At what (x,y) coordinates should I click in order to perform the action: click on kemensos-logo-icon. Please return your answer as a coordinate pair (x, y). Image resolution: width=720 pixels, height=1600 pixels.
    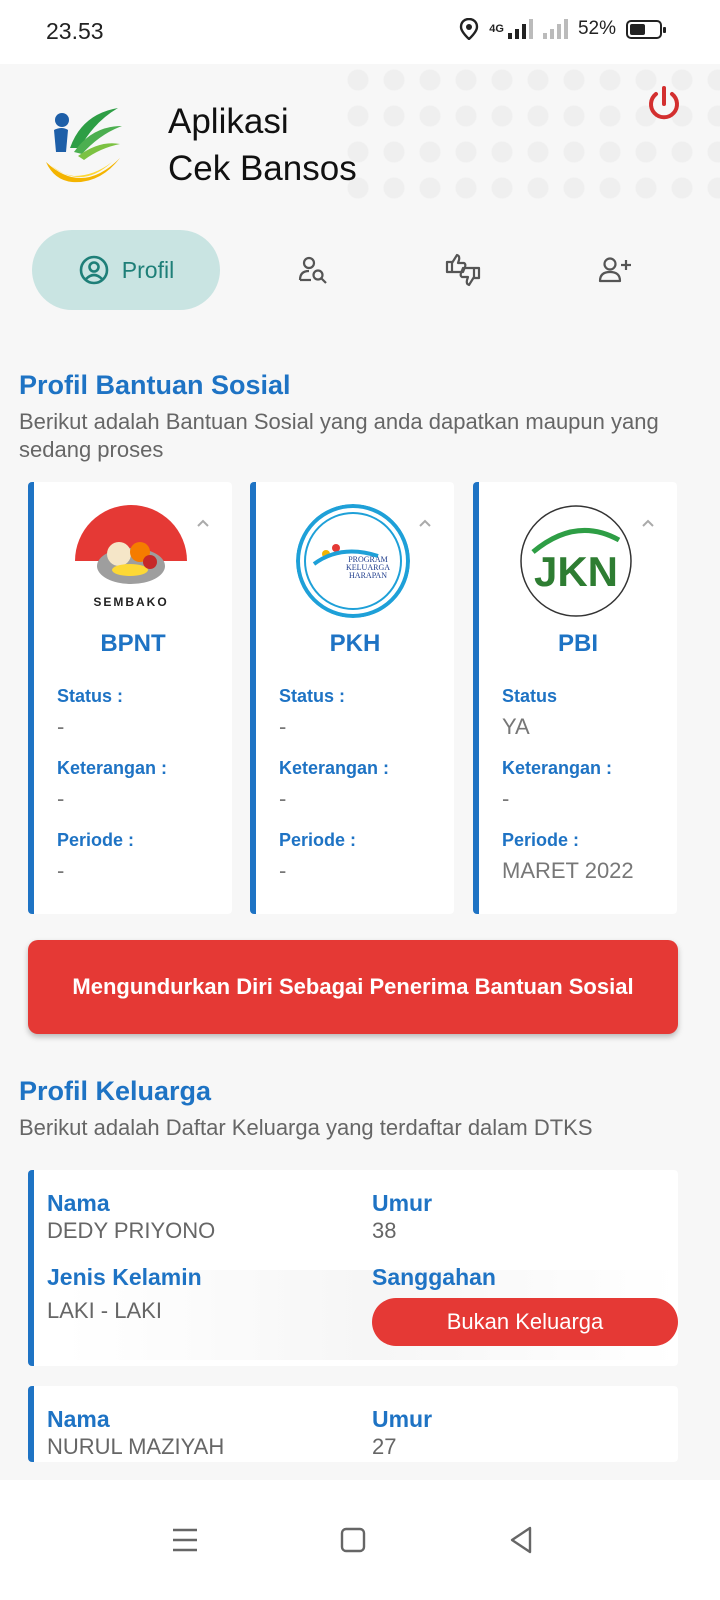
    Looking at the image, I should click on (84, 145).